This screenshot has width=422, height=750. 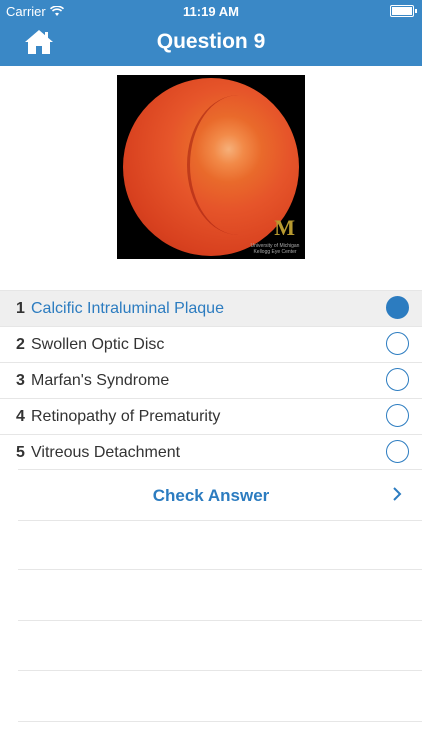 What do you see at coordinates (127, 308) in the screenshot?
I see `option-label: Calcific Intraluminal Plaque` at bounding box center [127, 308].